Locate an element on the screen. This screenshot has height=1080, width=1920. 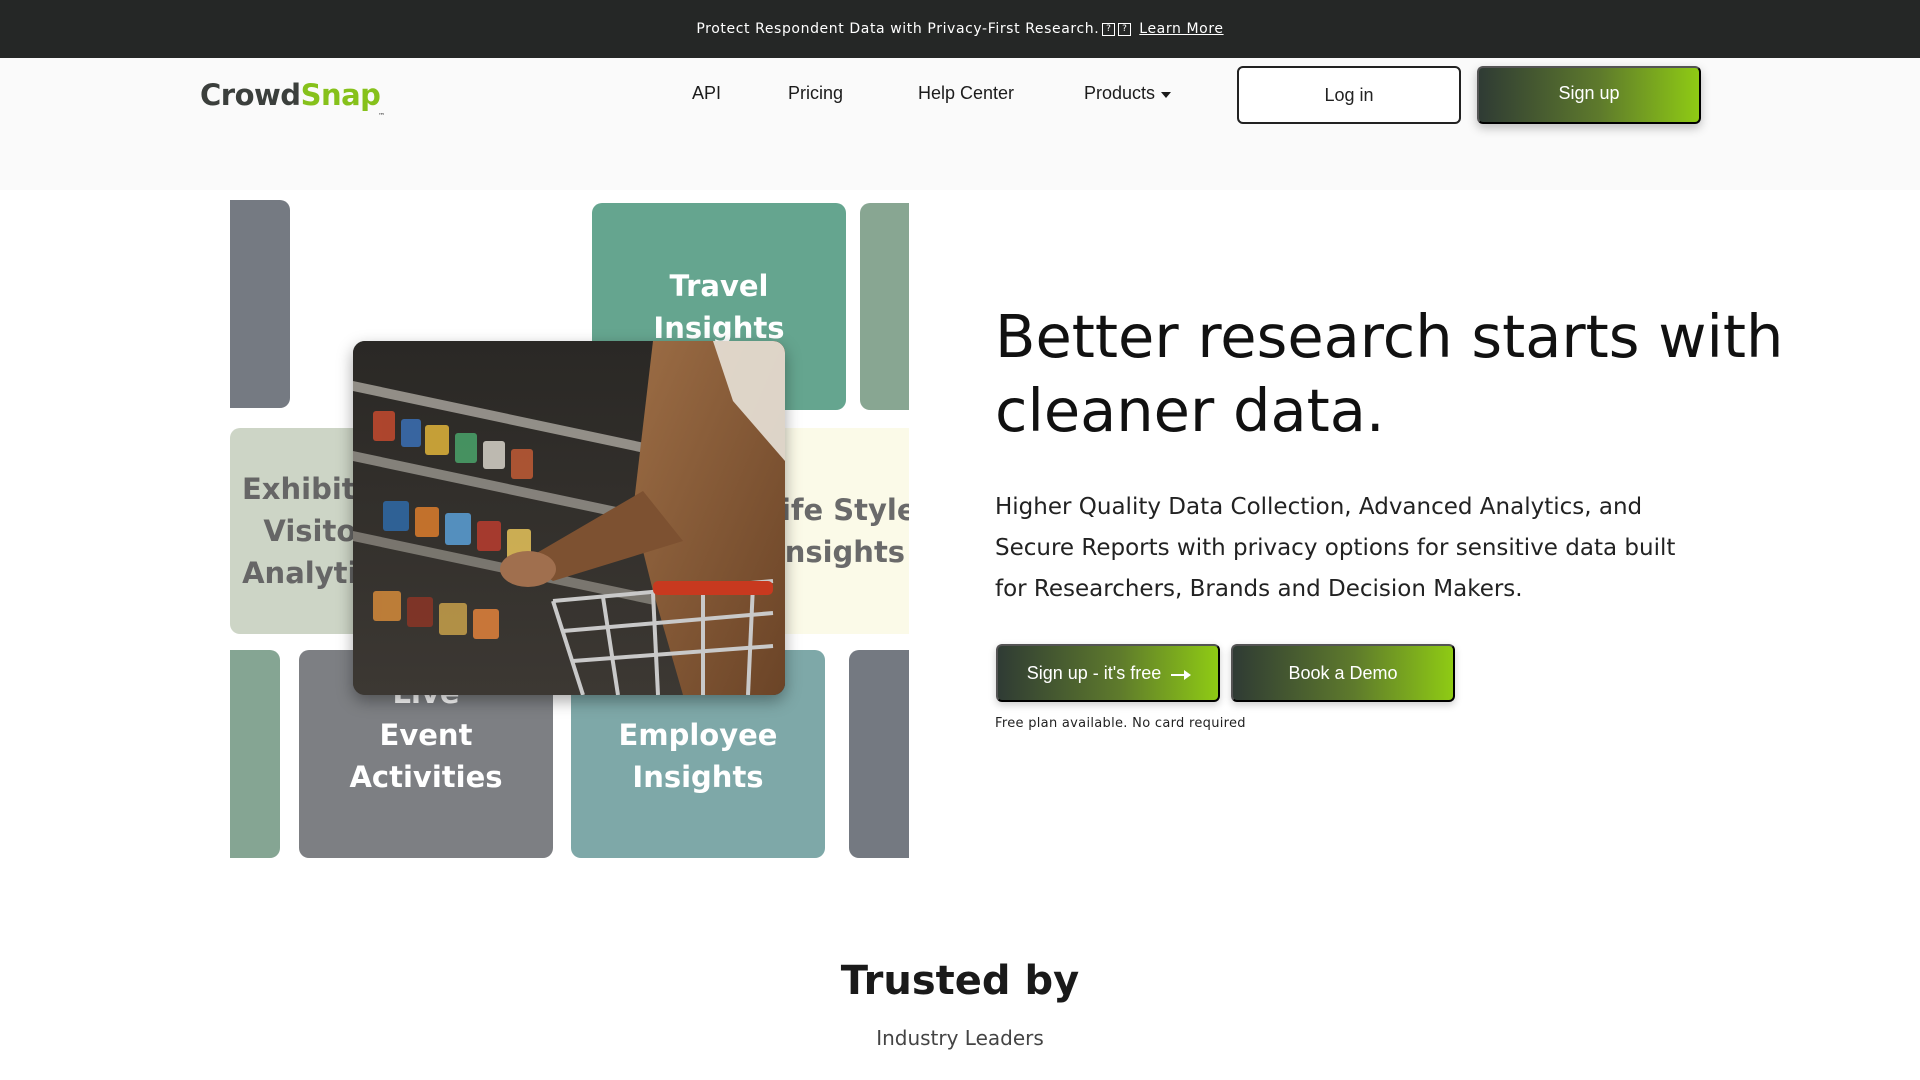
nav-products-label: Products is located at coordinates (1120, 93).